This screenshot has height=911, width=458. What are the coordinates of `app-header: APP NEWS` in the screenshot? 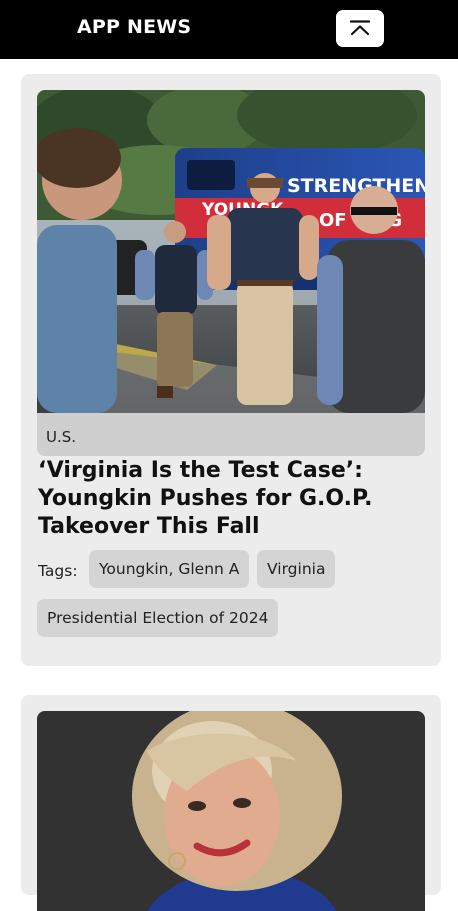 It's located at (229, 29).